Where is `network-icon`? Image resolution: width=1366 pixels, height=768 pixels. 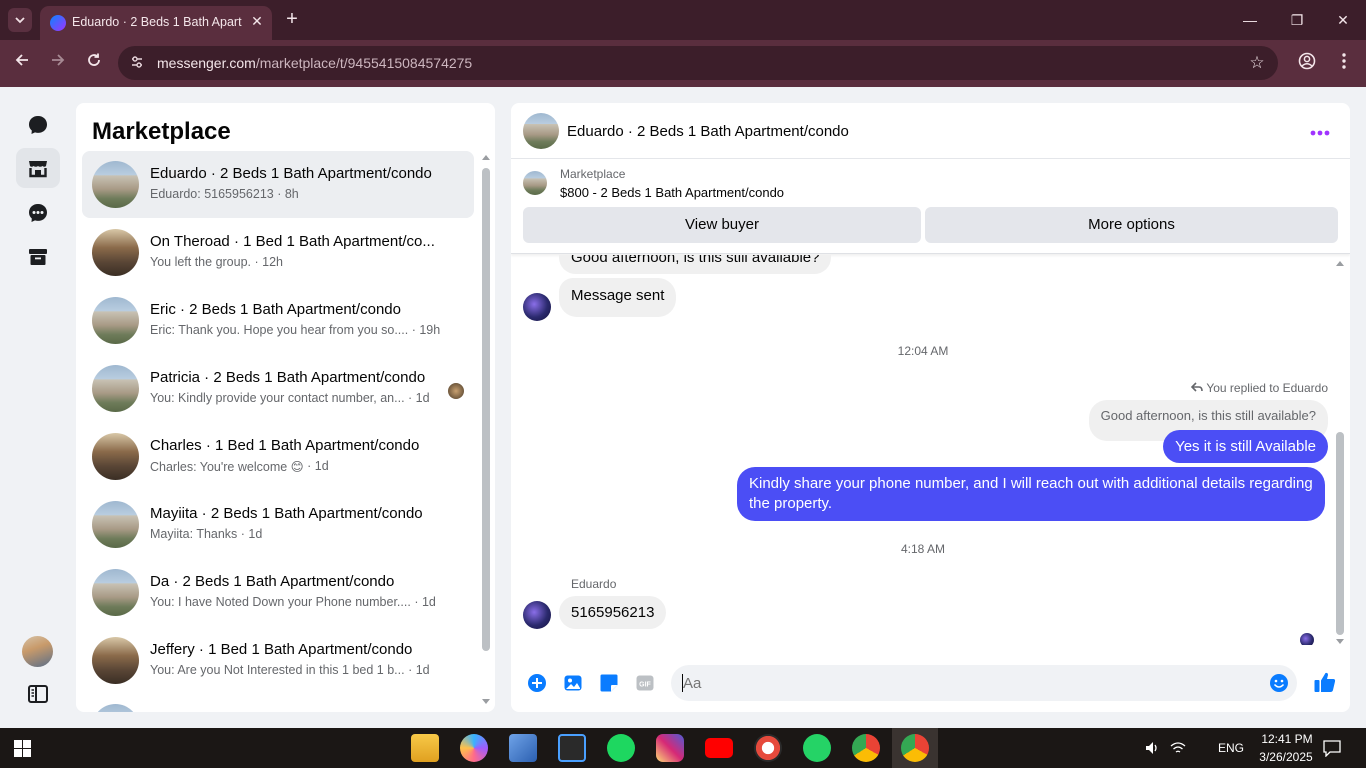 network-icon is located at coordinates (1178, 748).